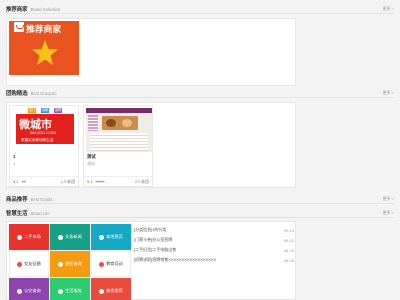  I want to click on goods-section-header: 商品推荐 Best Goods 更多 >, so click(200, 199).